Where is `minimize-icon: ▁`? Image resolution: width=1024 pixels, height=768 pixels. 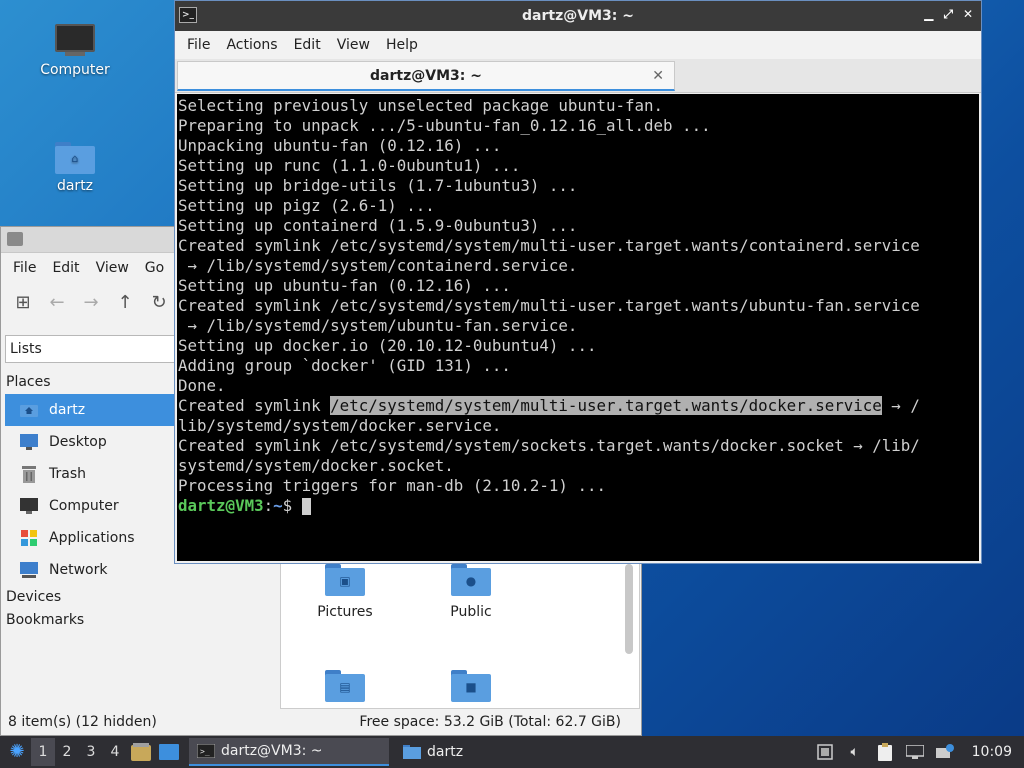
minimize-icon: ▁ is located at coordinates (928, 14).